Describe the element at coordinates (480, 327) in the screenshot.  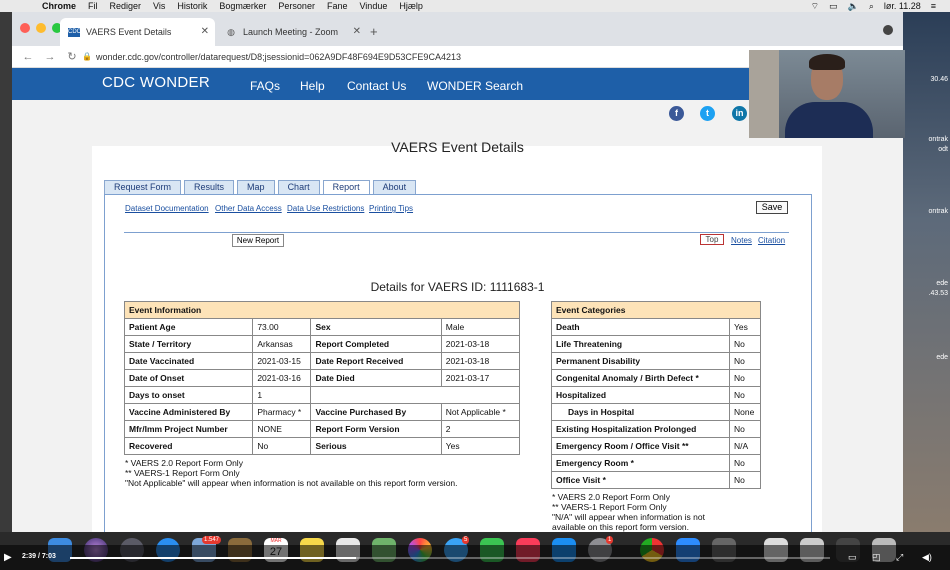
I see `value-cell: Male` at that location.